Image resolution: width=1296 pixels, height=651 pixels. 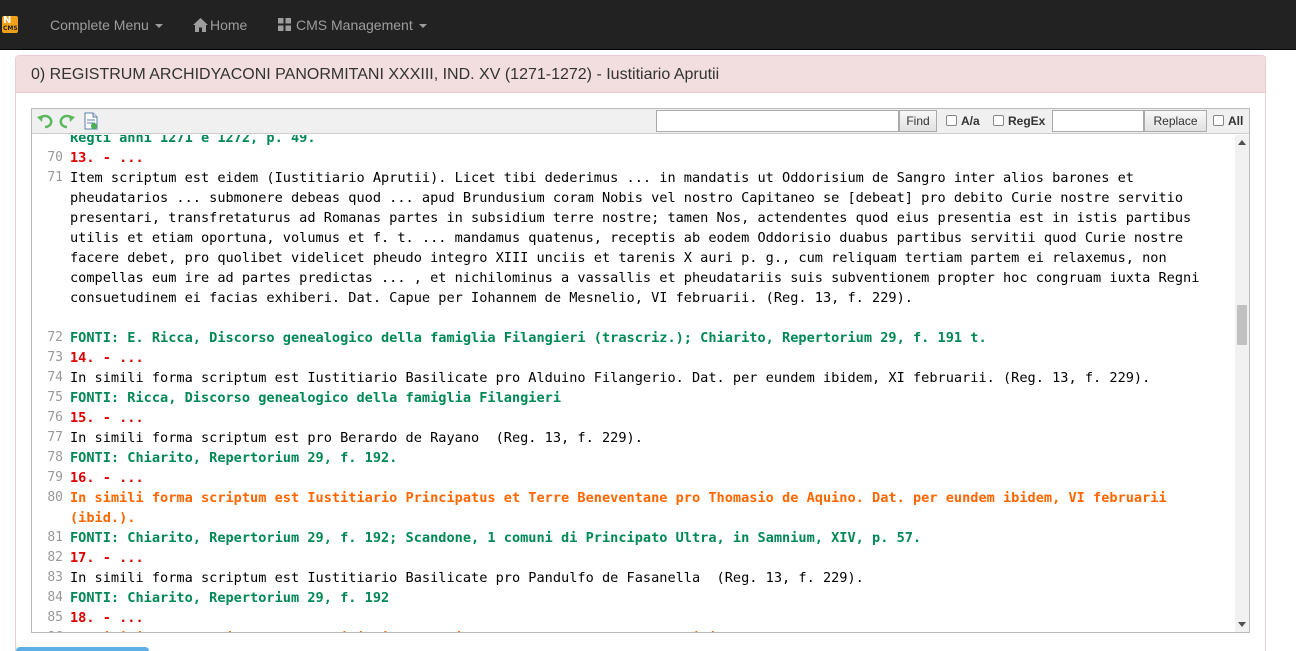 I want to click on complete-menu-dropdown: Complete Menu, so click(x=106, y=25).